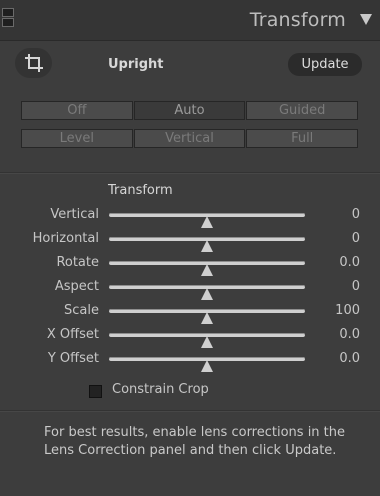 This screenshot has width=380, height=496. I want to click on scale-label: Scale, so click(81, 310).